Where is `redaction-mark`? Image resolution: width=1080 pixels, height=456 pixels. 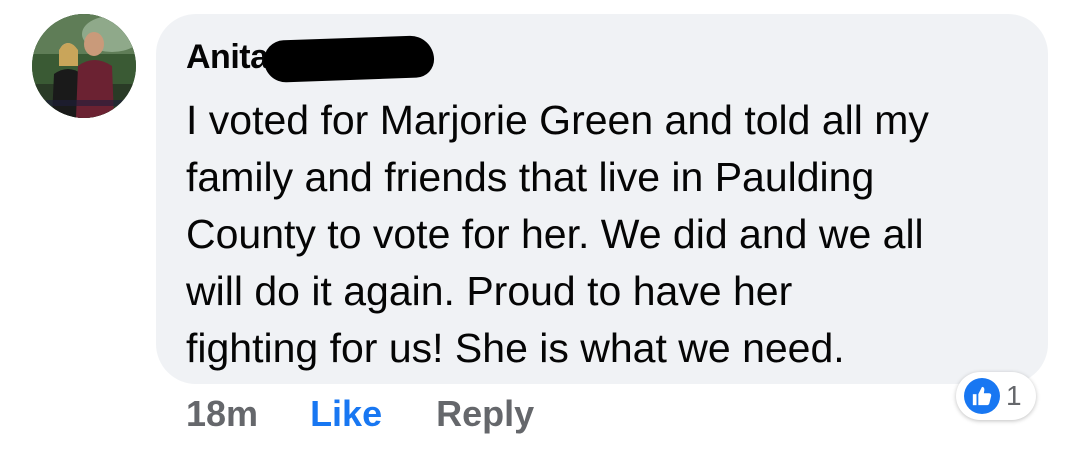
redaction-mark is located at coordinates (349, 59).